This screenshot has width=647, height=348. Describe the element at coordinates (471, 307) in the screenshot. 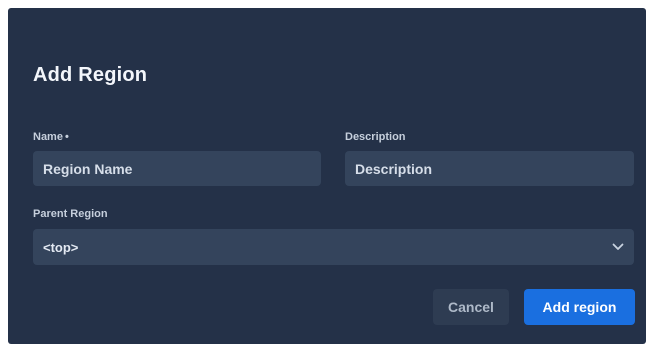

I see `cancel-button: Cancel` at that location.